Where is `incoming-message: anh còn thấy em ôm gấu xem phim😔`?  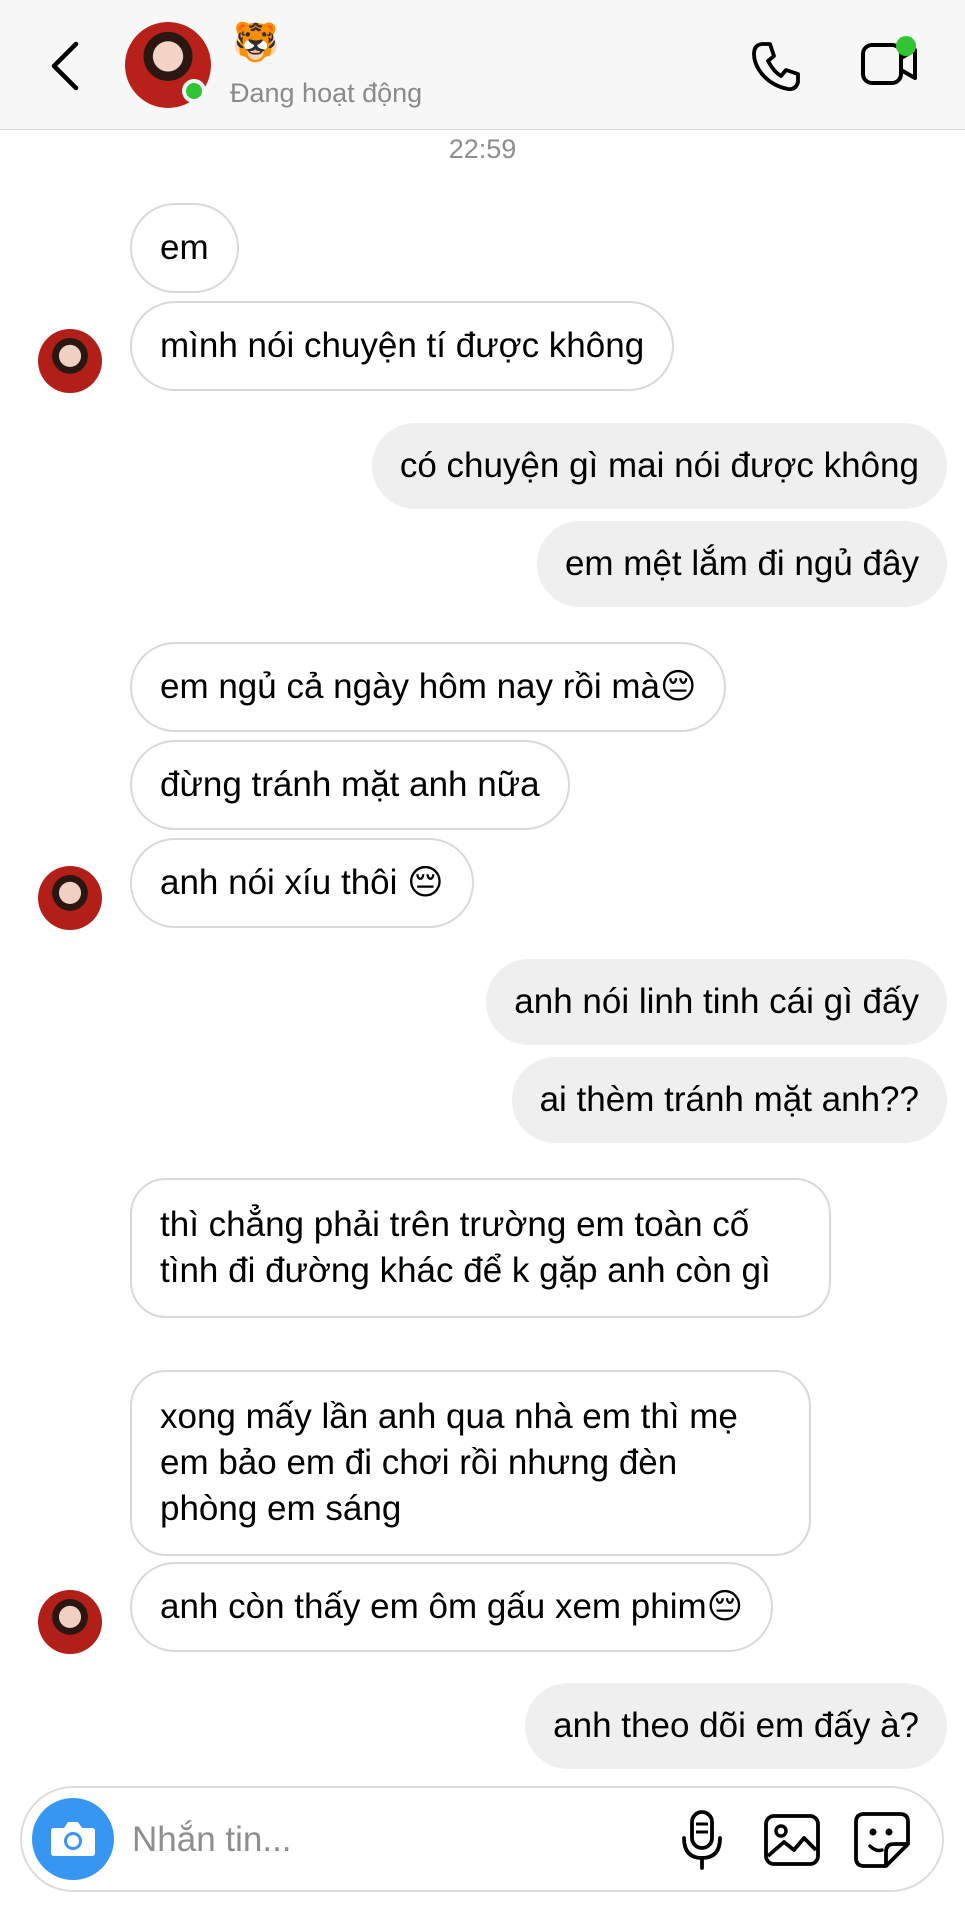 incoming-message: anh còn thấy em ôm gấu xem phim😔 is located at coordinates (452, 1607).